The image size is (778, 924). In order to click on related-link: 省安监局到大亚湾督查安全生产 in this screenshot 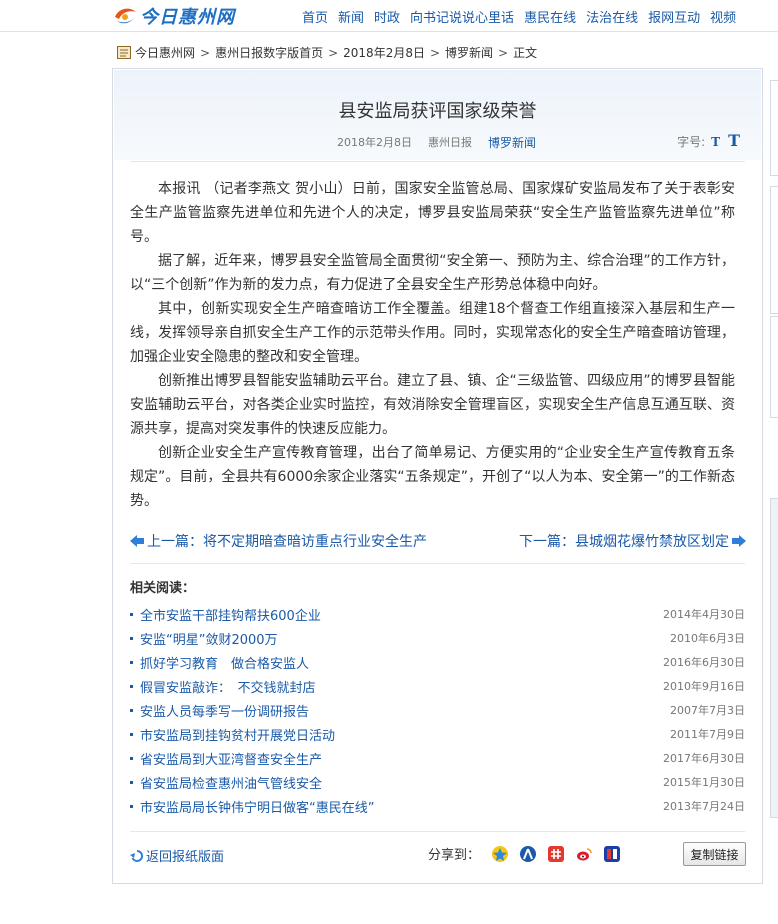, I will do `click(226, 758)`.